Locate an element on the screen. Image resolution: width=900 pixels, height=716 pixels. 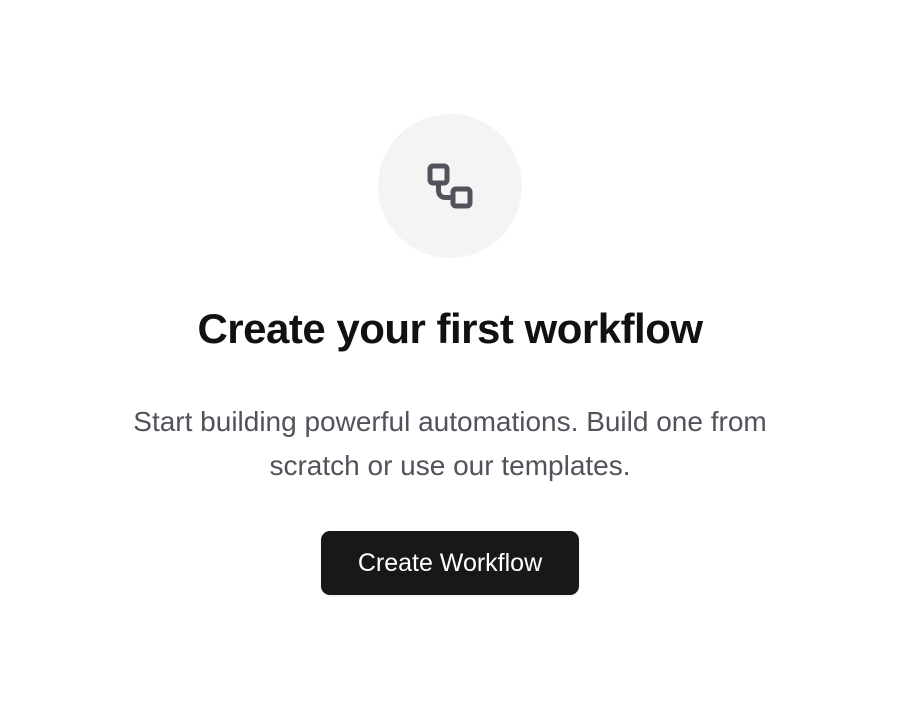
workflow-icon-container is located at coordinates (450, 186).